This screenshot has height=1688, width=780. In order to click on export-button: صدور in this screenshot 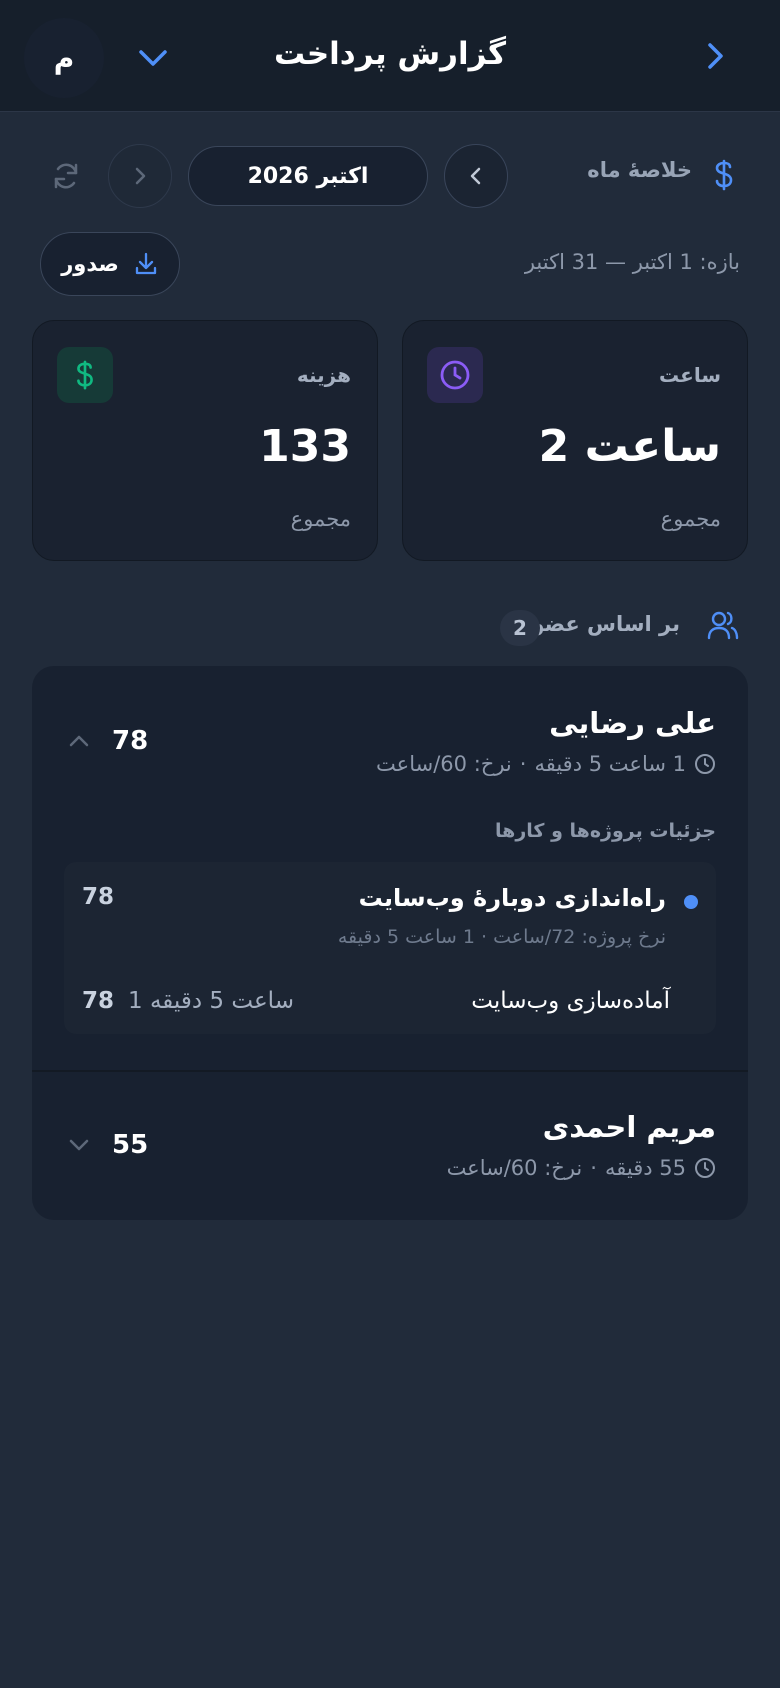, I will do `click(110, 264)`.